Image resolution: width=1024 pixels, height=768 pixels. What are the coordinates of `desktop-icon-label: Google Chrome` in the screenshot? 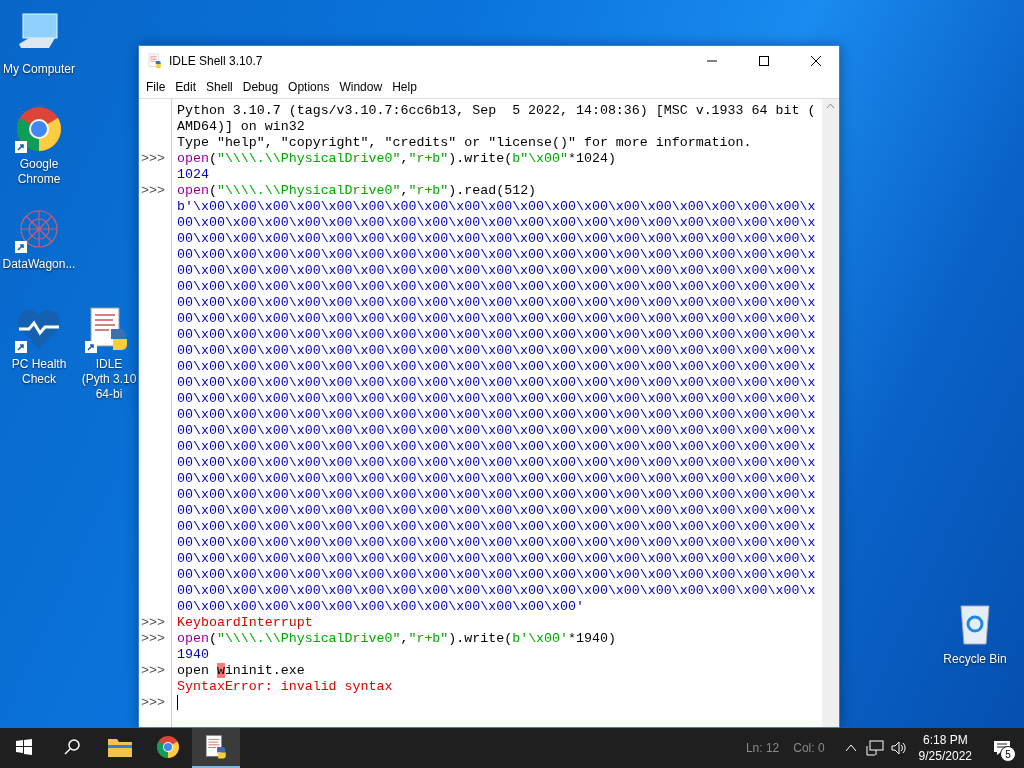 It's located at (39, 172).